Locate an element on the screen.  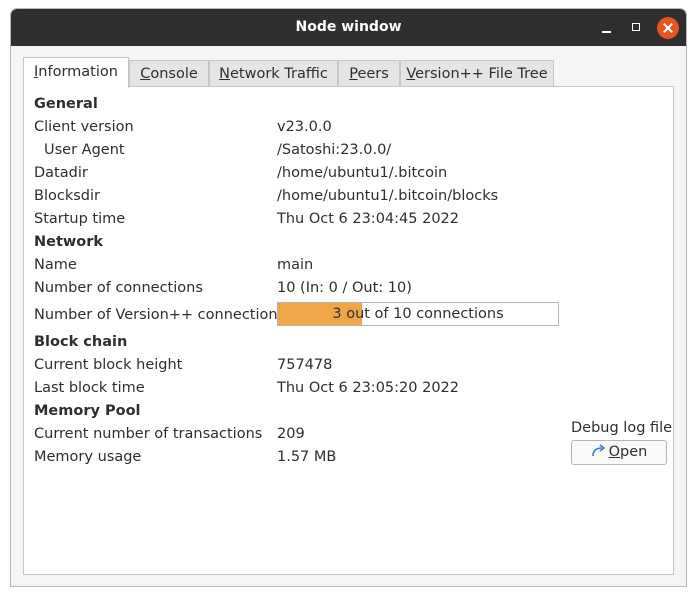
network-name-value: main is located at coordinates (295, 265).